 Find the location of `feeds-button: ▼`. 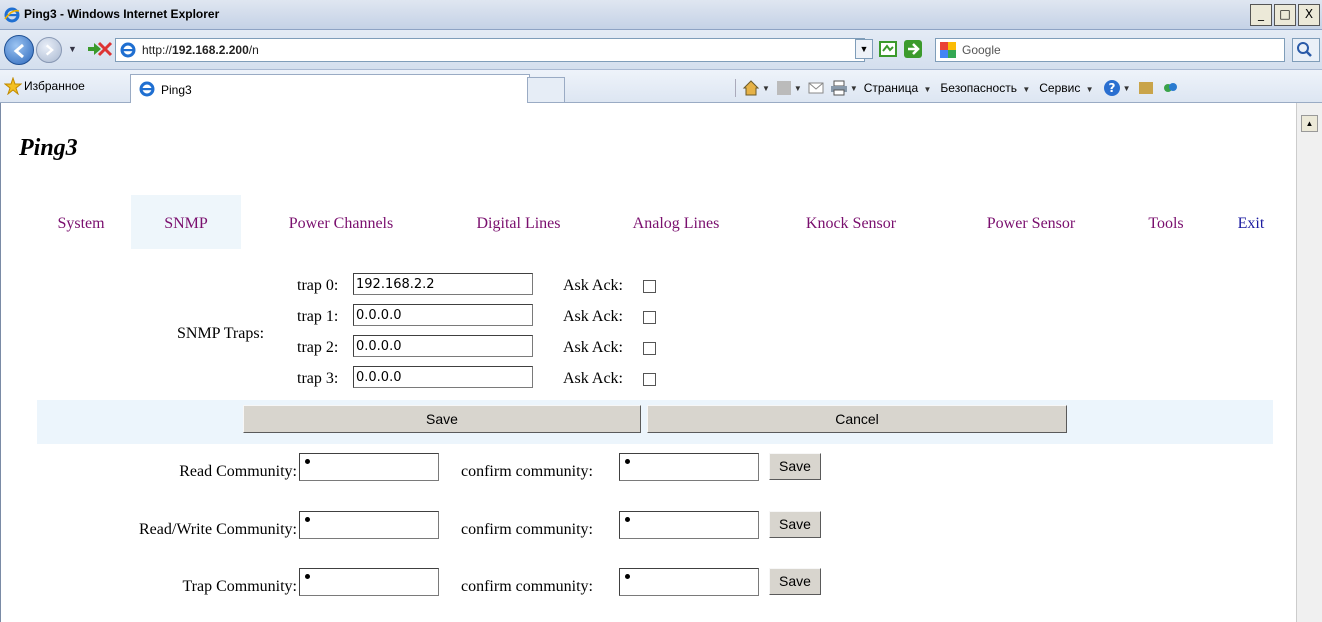

feeds-button: ▼ is located at coordinates (789, 88).